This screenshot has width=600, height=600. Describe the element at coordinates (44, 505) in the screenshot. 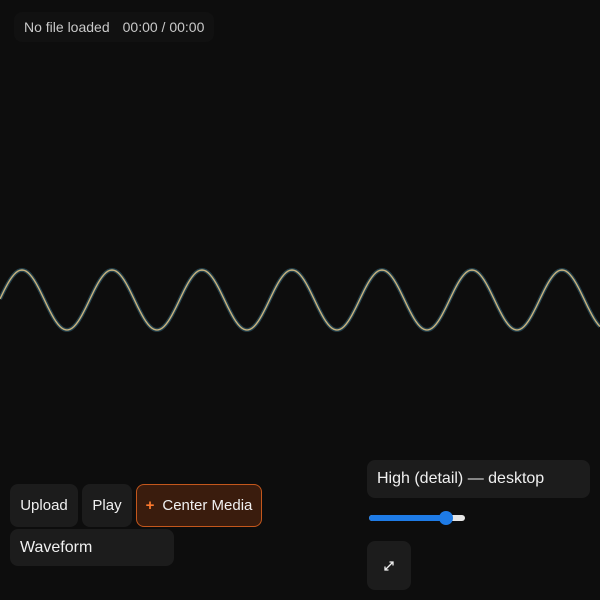

I see `upload-button: Upload` at that location.